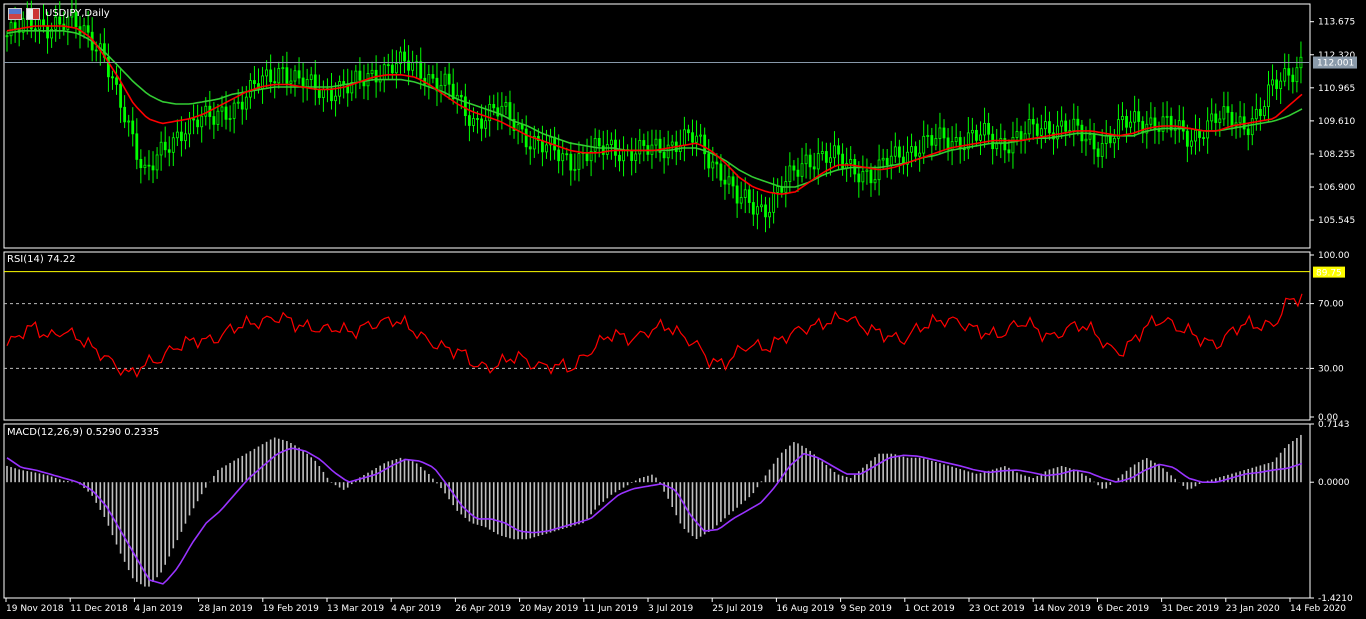 The height and width of the screenshot is (619, 1366). I want to click on macd-tick-label-1: 0.0000, so click(1334, 483).